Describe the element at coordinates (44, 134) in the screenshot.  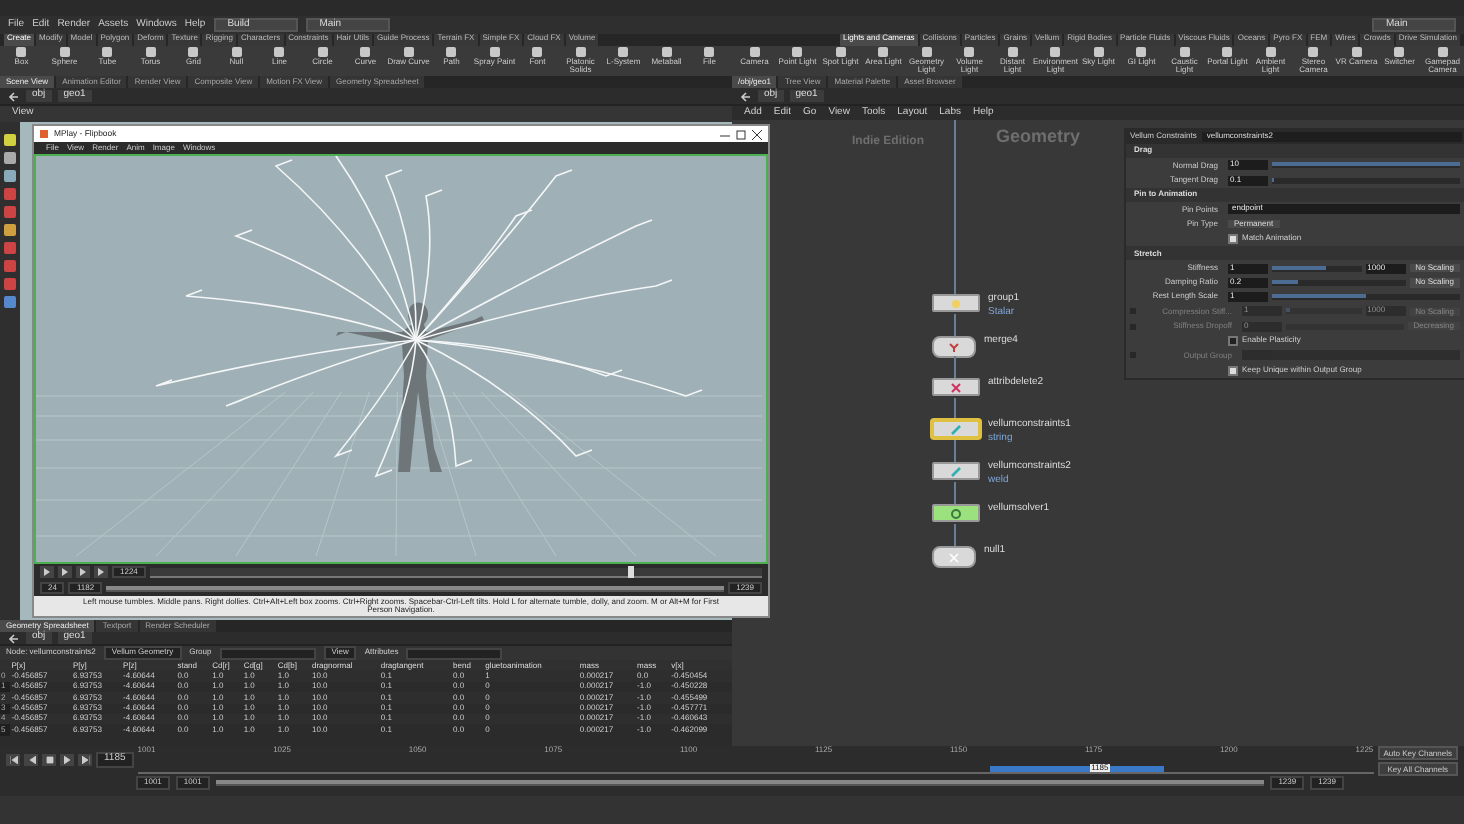
I see `app-icon` at that location.